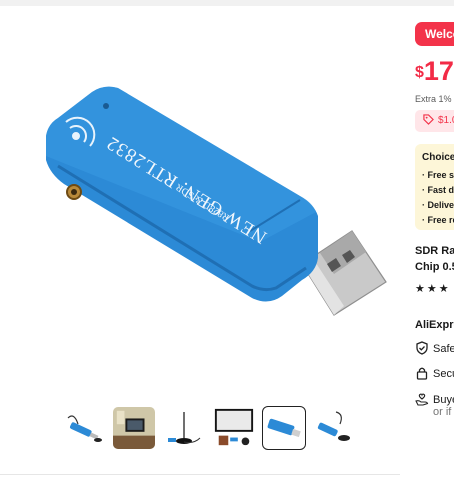 The image size is (454, 500). Describe the element at coordinates (284, 428) in the screenshot. I see `thumbnail-usb-dongle` at that location.